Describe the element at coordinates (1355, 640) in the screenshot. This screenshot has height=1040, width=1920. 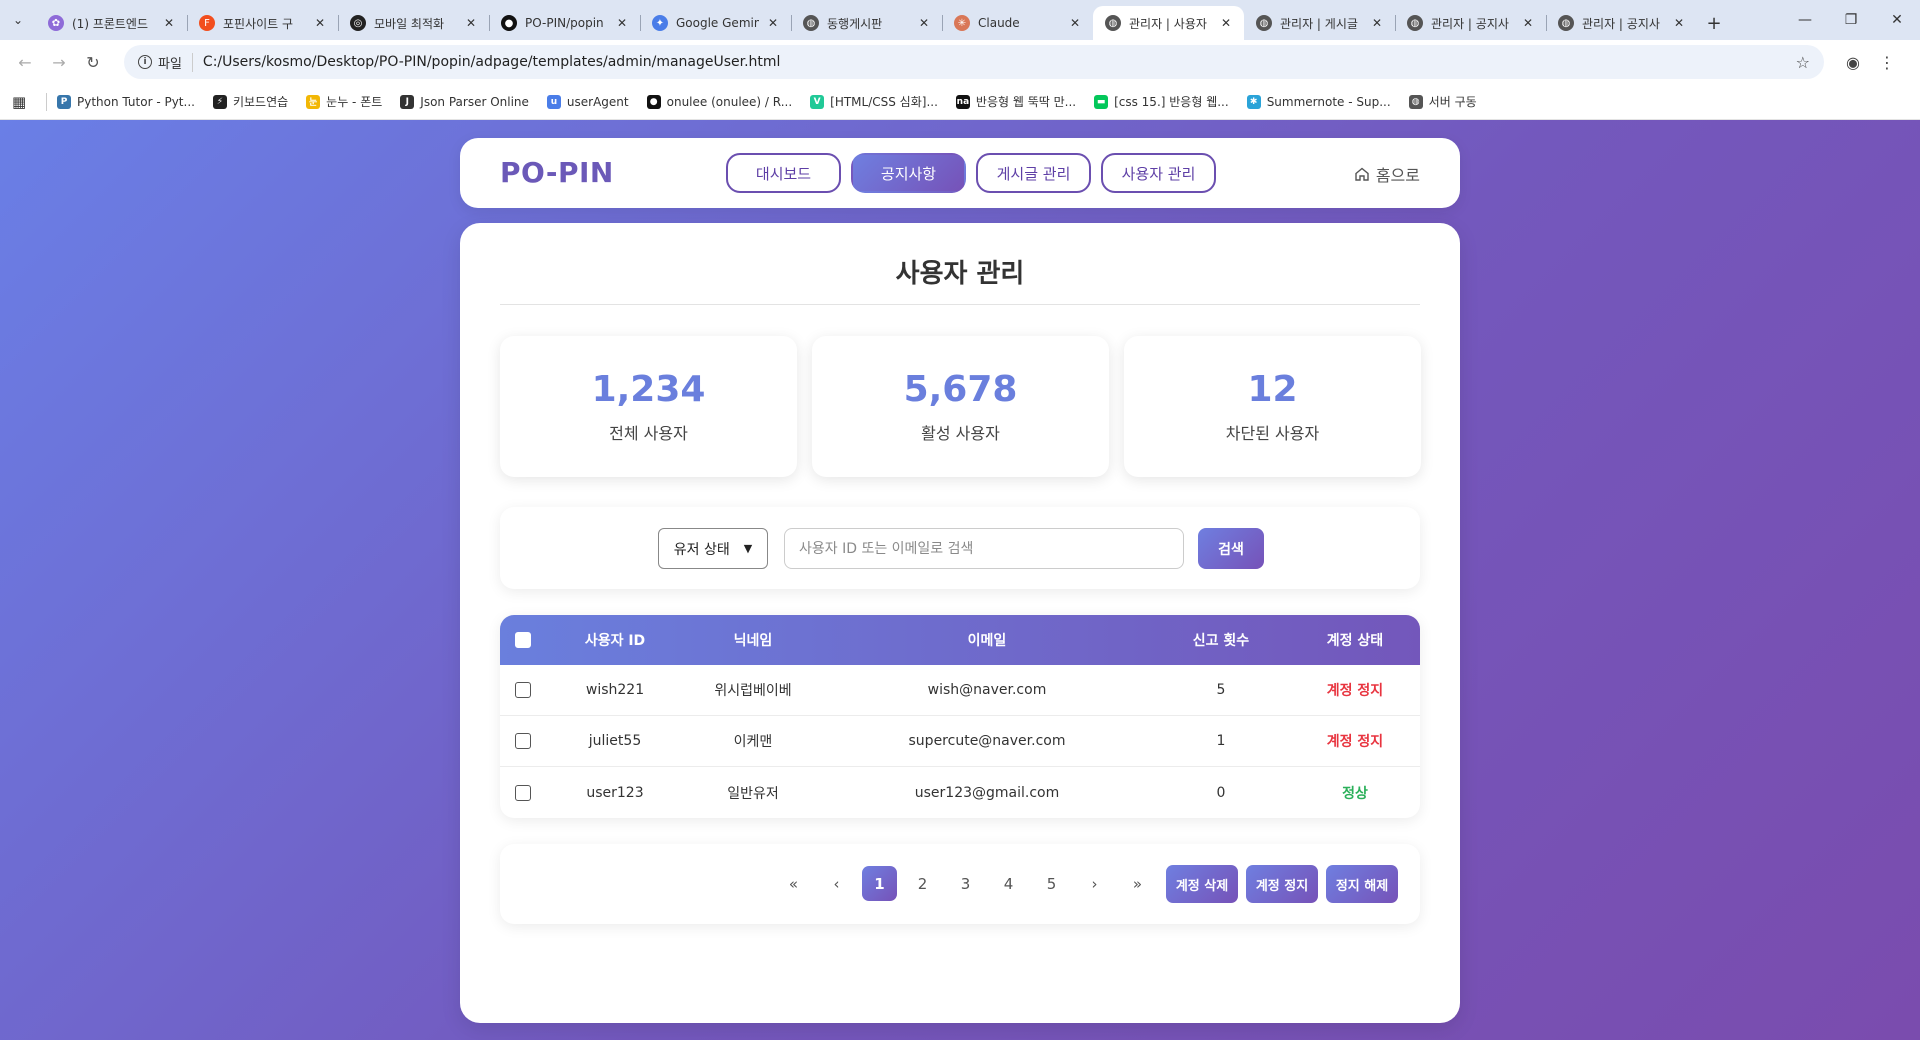
I see `col-header-status: 계정 상태` at that location.